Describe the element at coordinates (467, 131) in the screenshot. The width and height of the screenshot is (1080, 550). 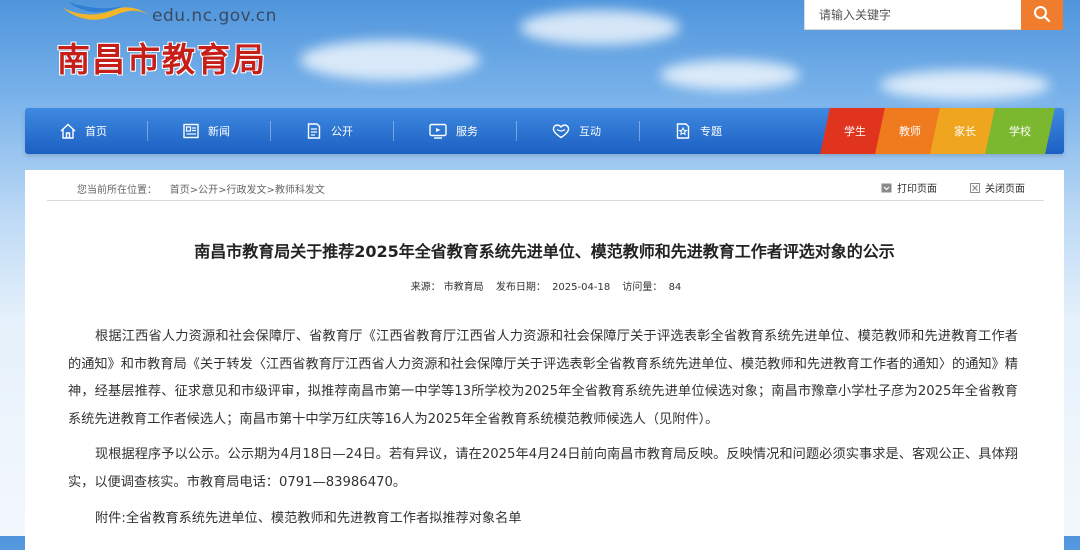
I see `nav-item-label: 服务` at that location.